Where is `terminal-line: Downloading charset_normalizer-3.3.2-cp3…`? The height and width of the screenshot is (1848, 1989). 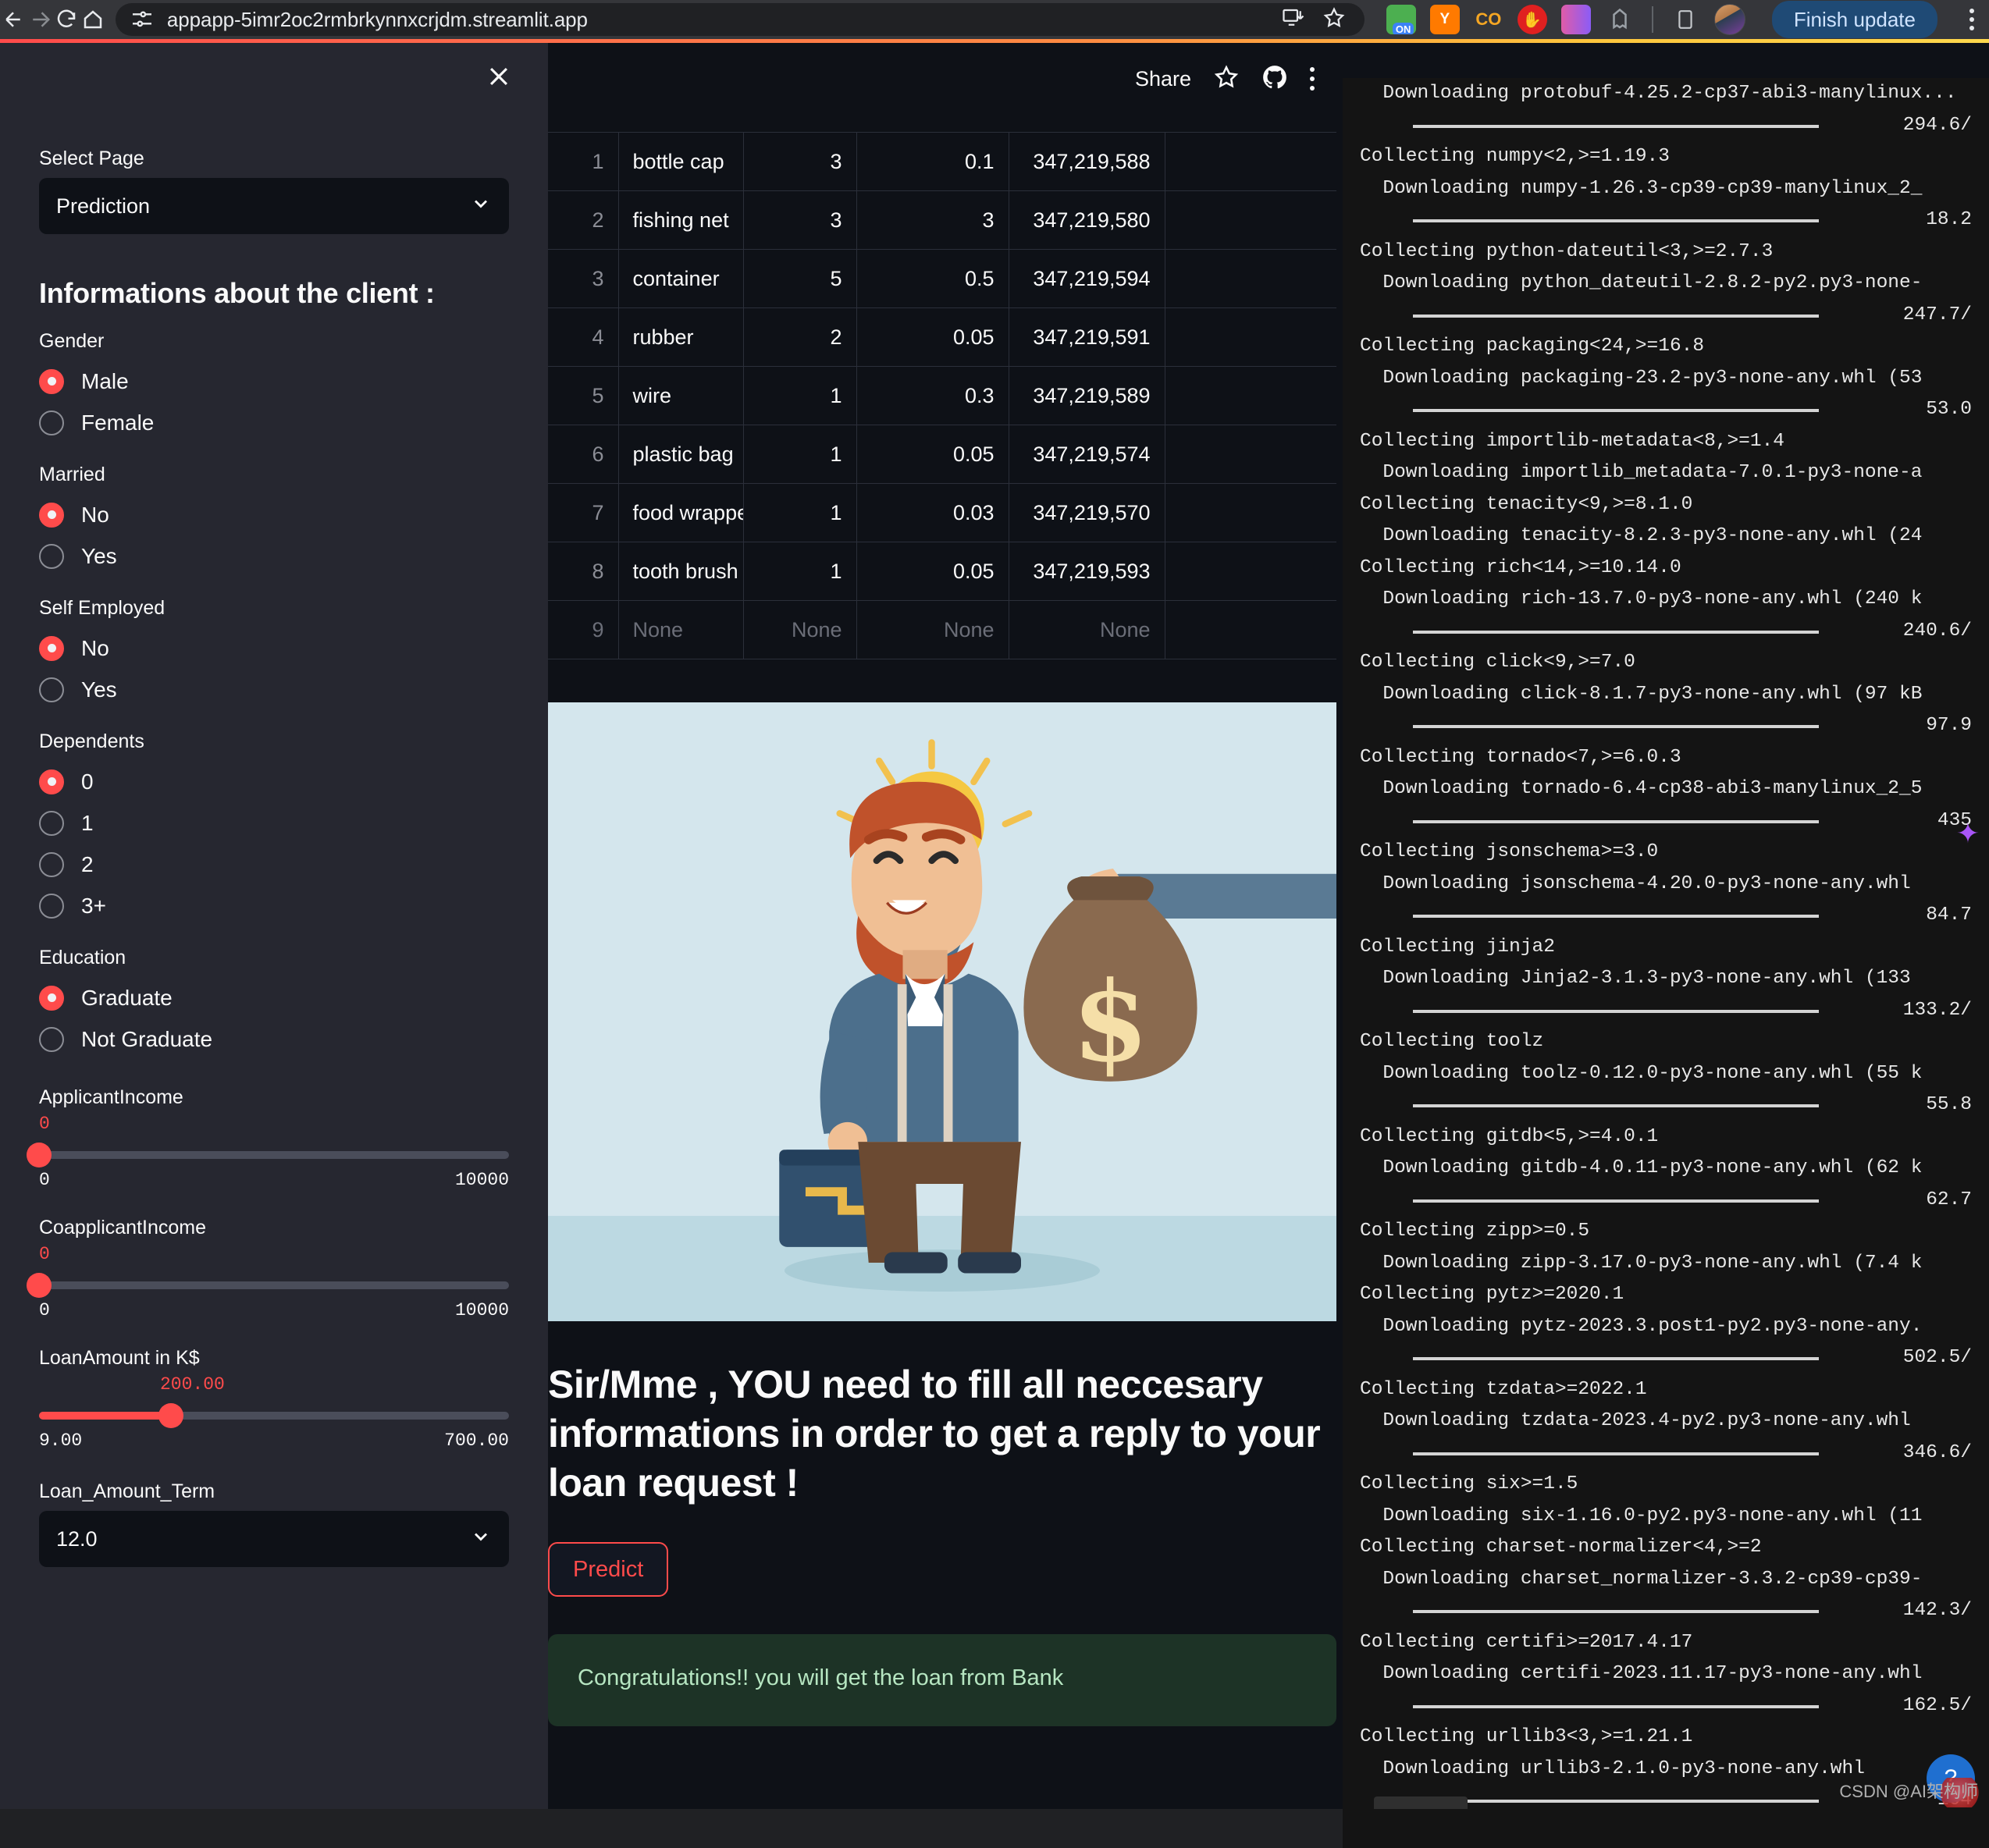 terminal-line: Downloading charset_normalizer-3.3.2-cp3… is located at coordinates (1641, 1579).